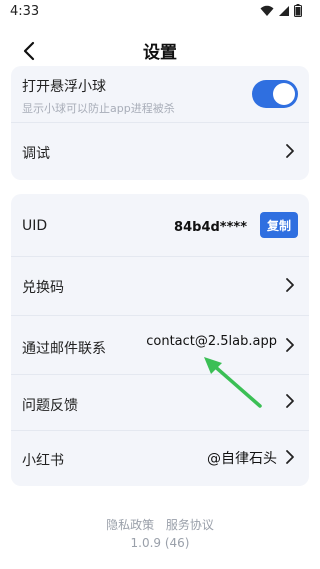 Image resolution: width=320 pixels, height=569 pixels. Describe the element at coordinates (267, 10) in the screenshot. I see `wifi-icon` at that location.